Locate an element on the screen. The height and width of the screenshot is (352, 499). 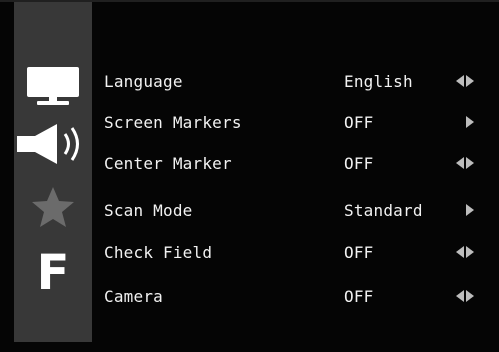
menu-row-screen-markers: Screen Markers OFF is located at coordinates (294, 122).